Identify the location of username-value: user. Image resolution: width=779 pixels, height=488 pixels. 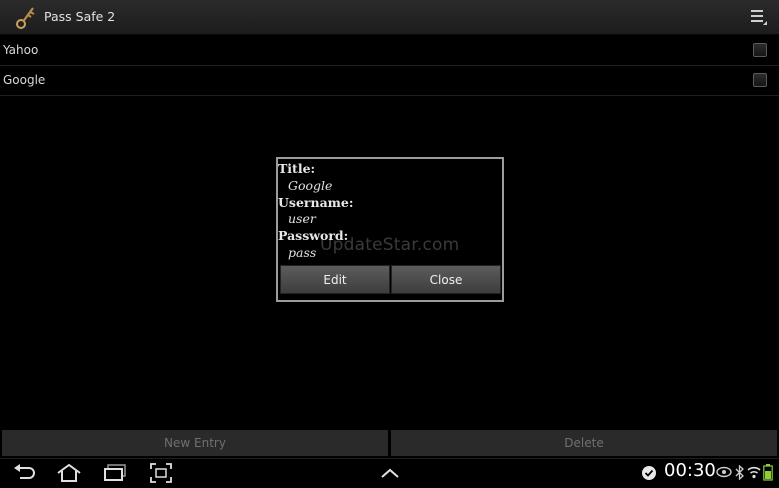
(302, 218).